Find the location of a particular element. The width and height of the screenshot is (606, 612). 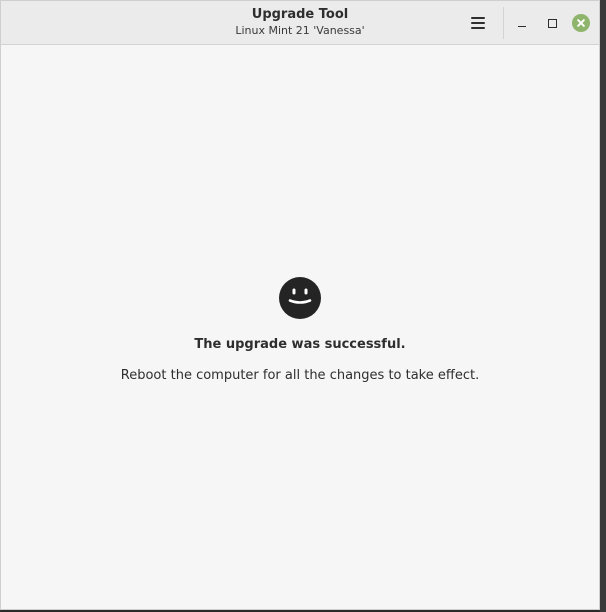

title-bar: Upgrade Tool Linux Mint 21 'Vanessa' is located at coordinates (300, 23).